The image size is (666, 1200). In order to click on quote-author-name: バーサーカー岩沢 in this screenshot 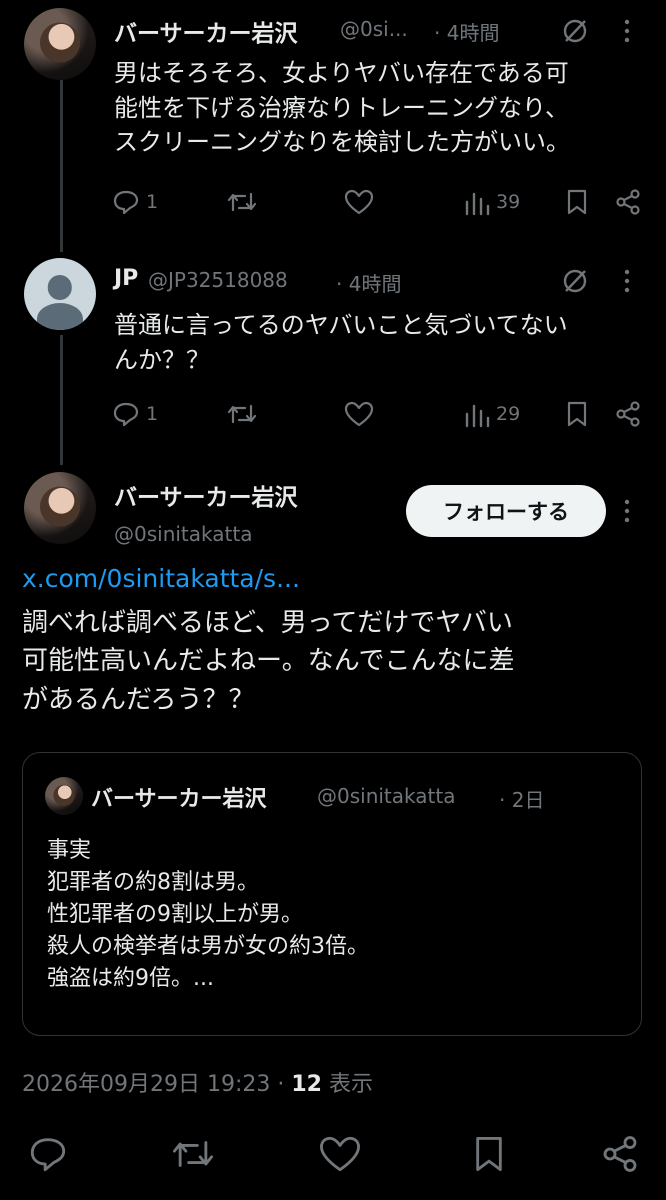, I will do `click(179, 799)`.